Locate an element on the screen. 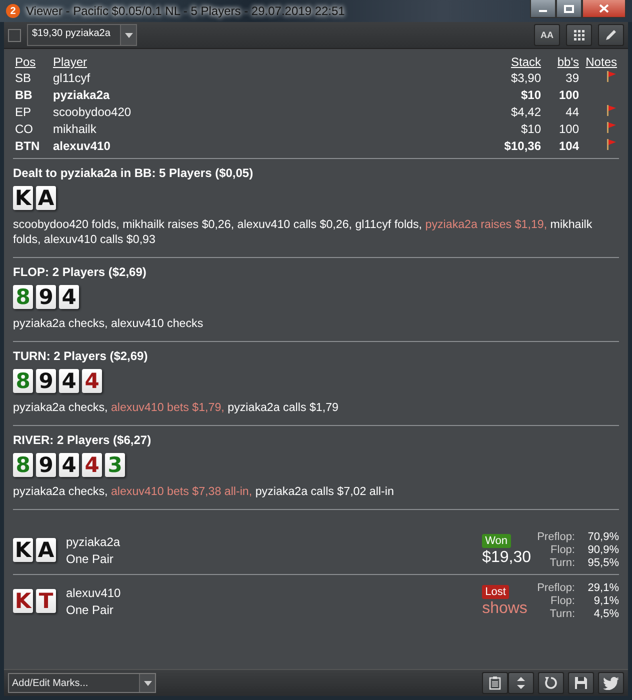  table-cell-text: $4,42 is located at coordinates (526, 112).